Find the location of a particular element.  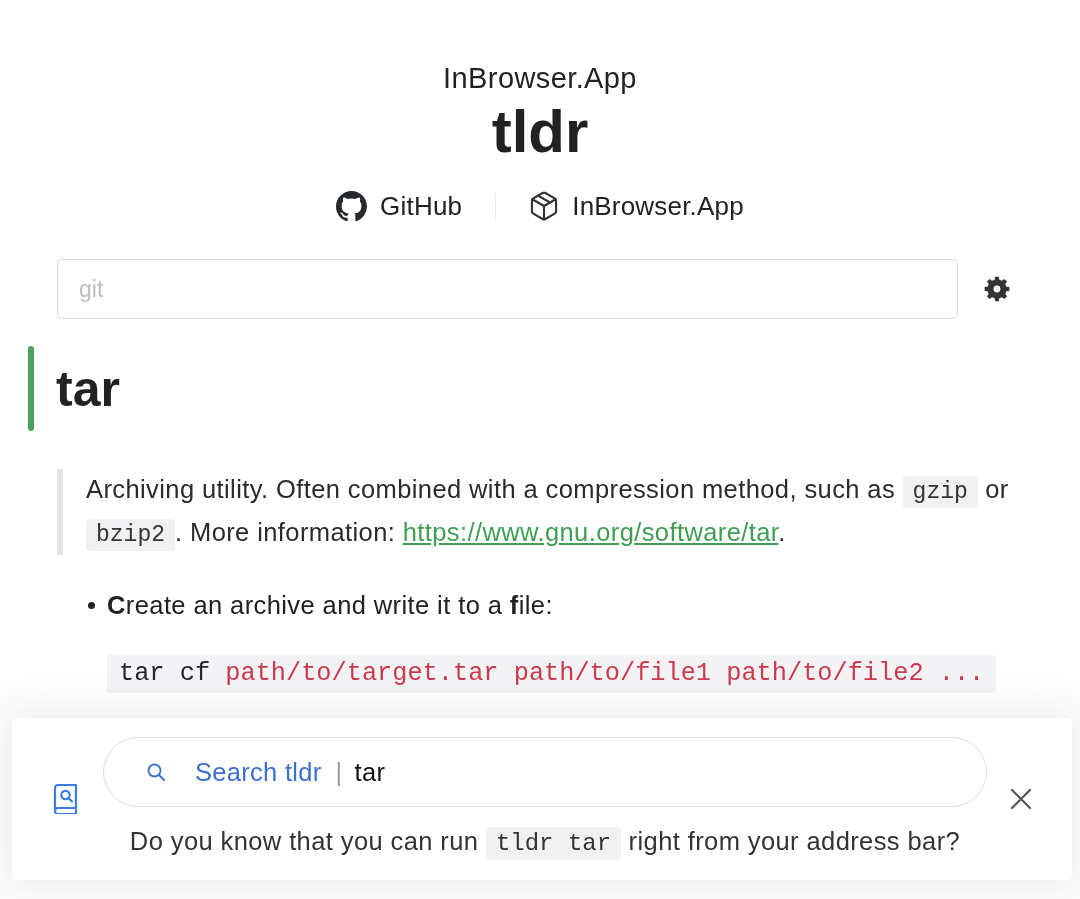

close-button is located at coordinates (1021, 799).